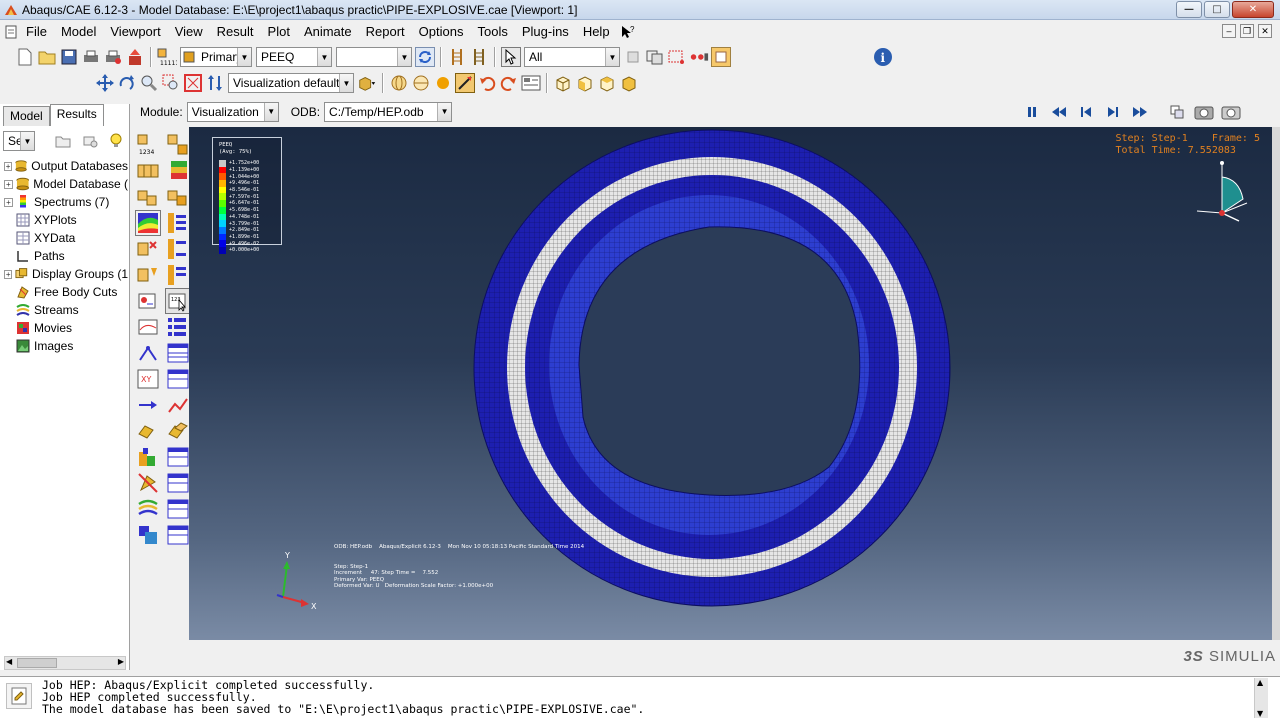  What do you see at coordinates (443, 83) in the screenshot?
I see `filled-icon` at bounding box center [443, 83].